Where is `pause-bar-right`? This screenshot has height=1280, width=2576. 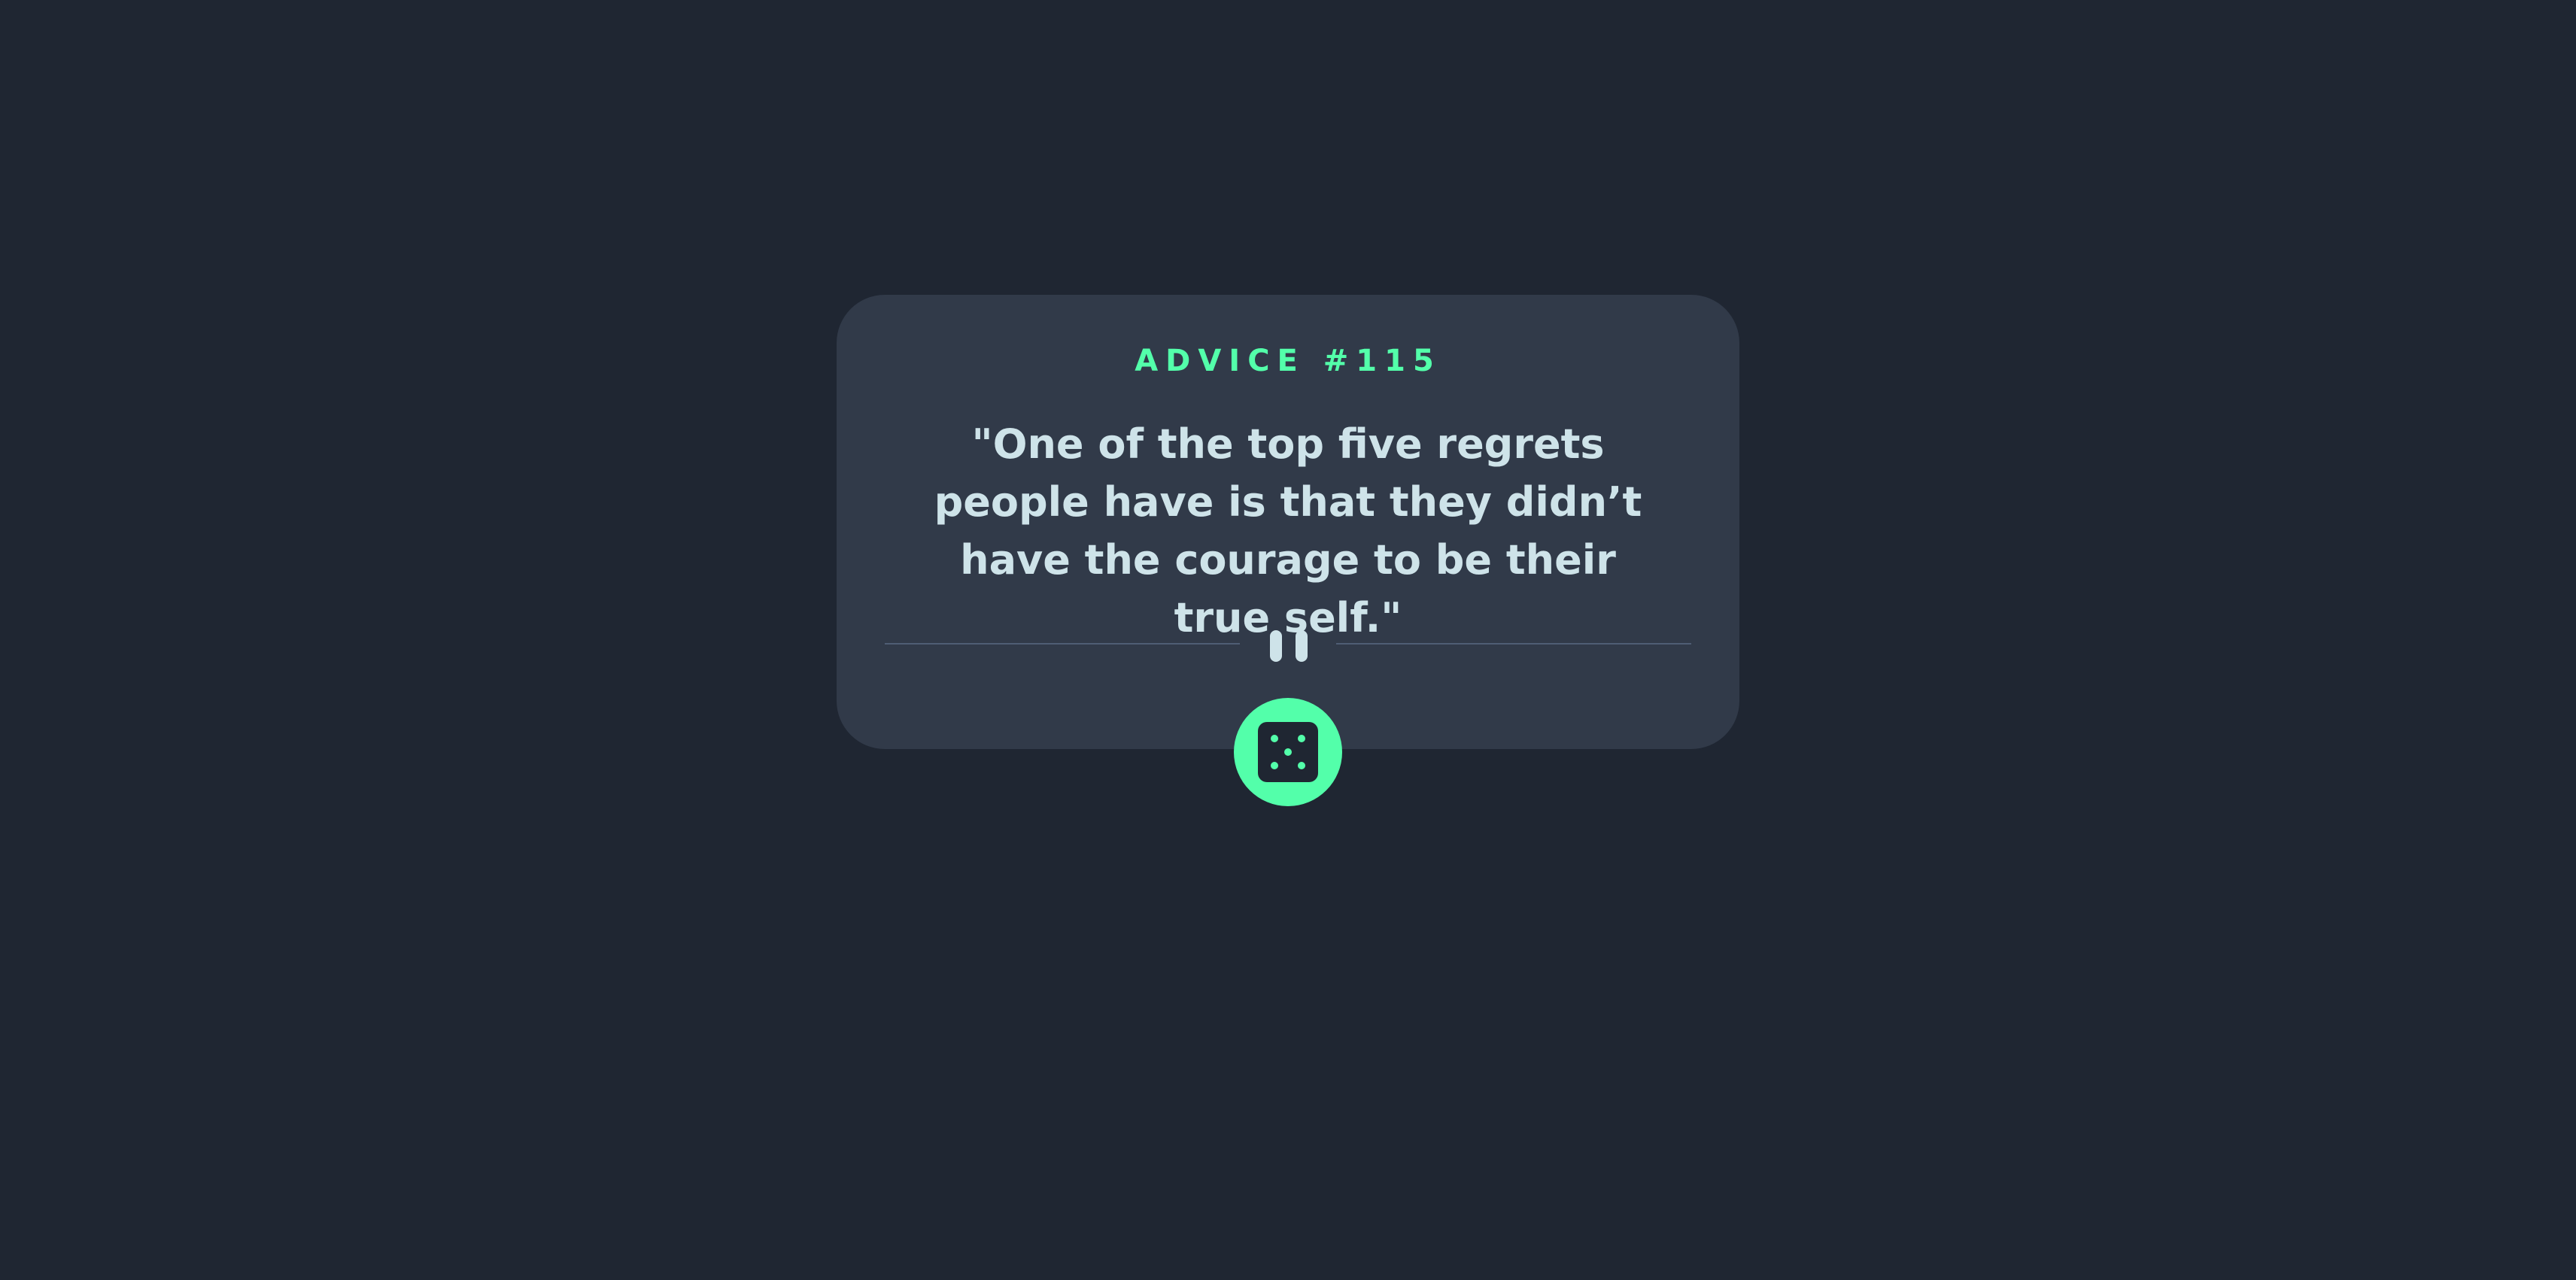 pause-bar-right is located at coordinates (1302, 646).